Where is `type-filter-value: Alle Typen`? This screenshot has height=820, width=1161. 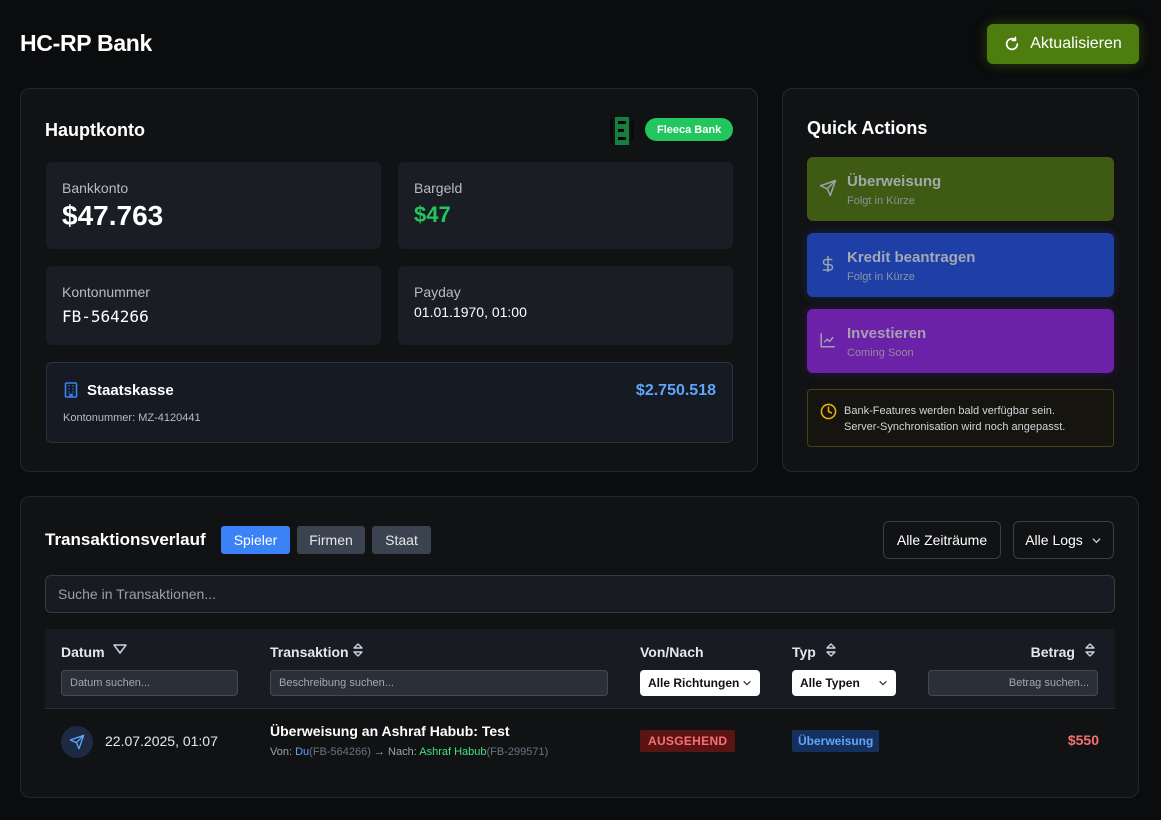
type-filter-value: Alle Typen is located at coordinates (830, 683).